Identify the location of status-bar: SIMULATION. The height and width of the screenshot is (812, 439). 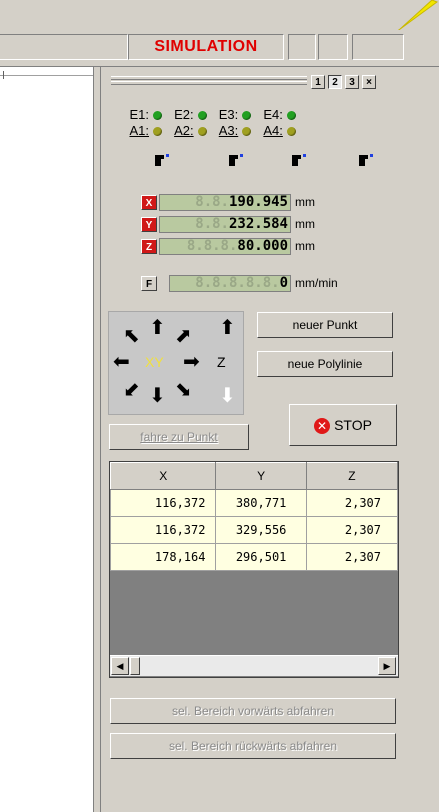
(219, 48).